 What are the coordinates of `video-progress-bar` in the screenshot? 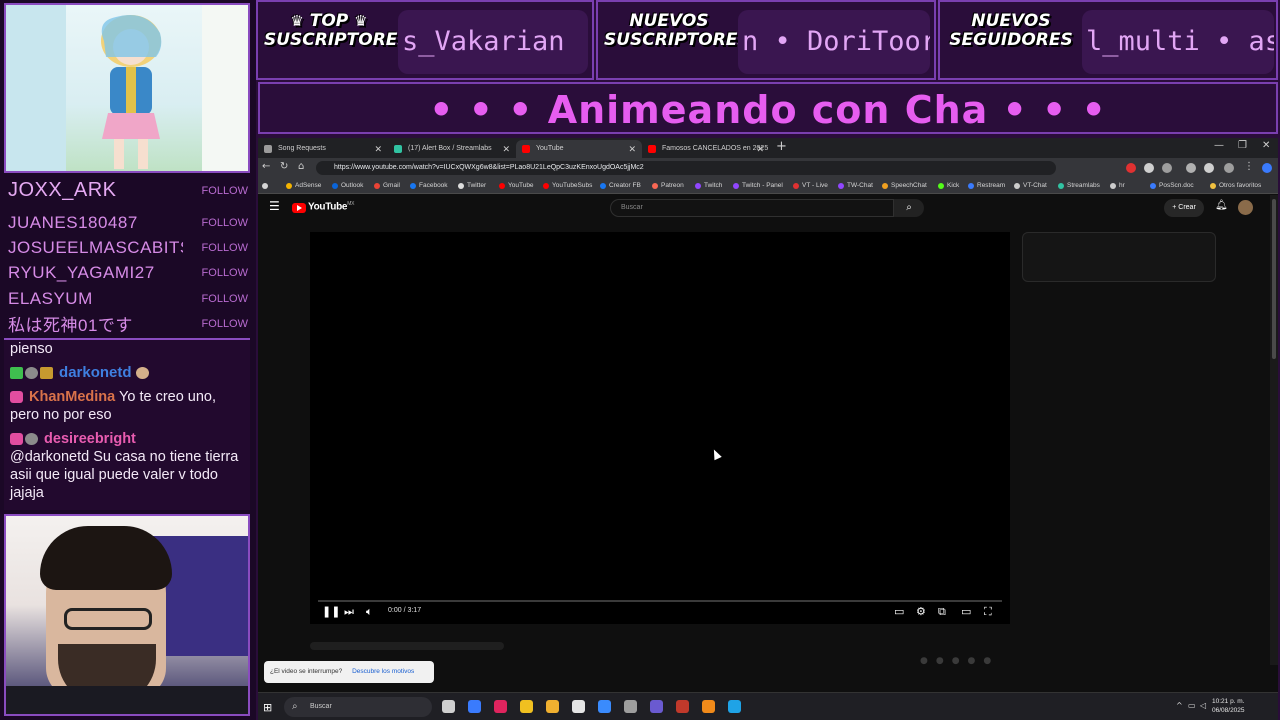 It's located at (660, 601).